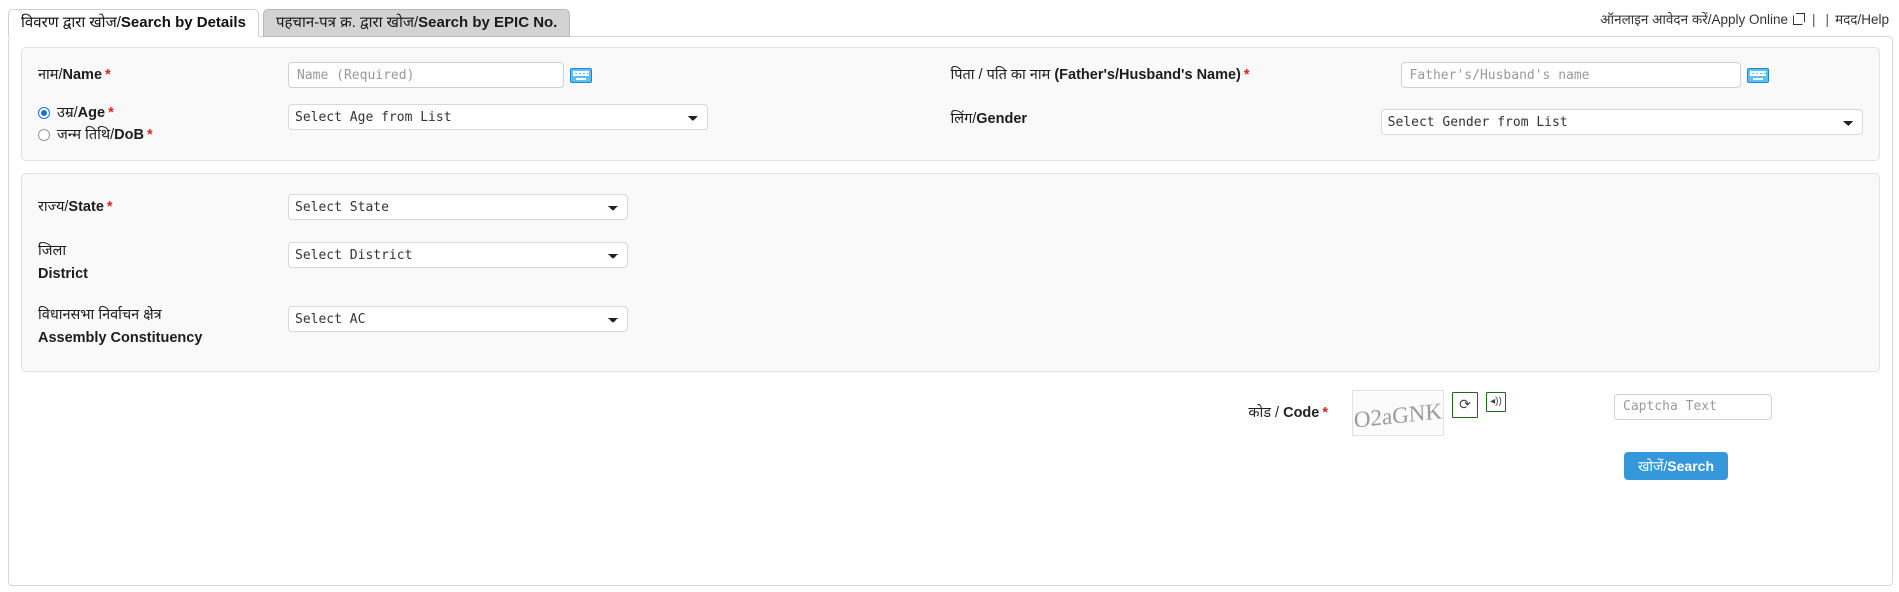  I want to click on help-link: मदद/Help, so click(1862, 19).